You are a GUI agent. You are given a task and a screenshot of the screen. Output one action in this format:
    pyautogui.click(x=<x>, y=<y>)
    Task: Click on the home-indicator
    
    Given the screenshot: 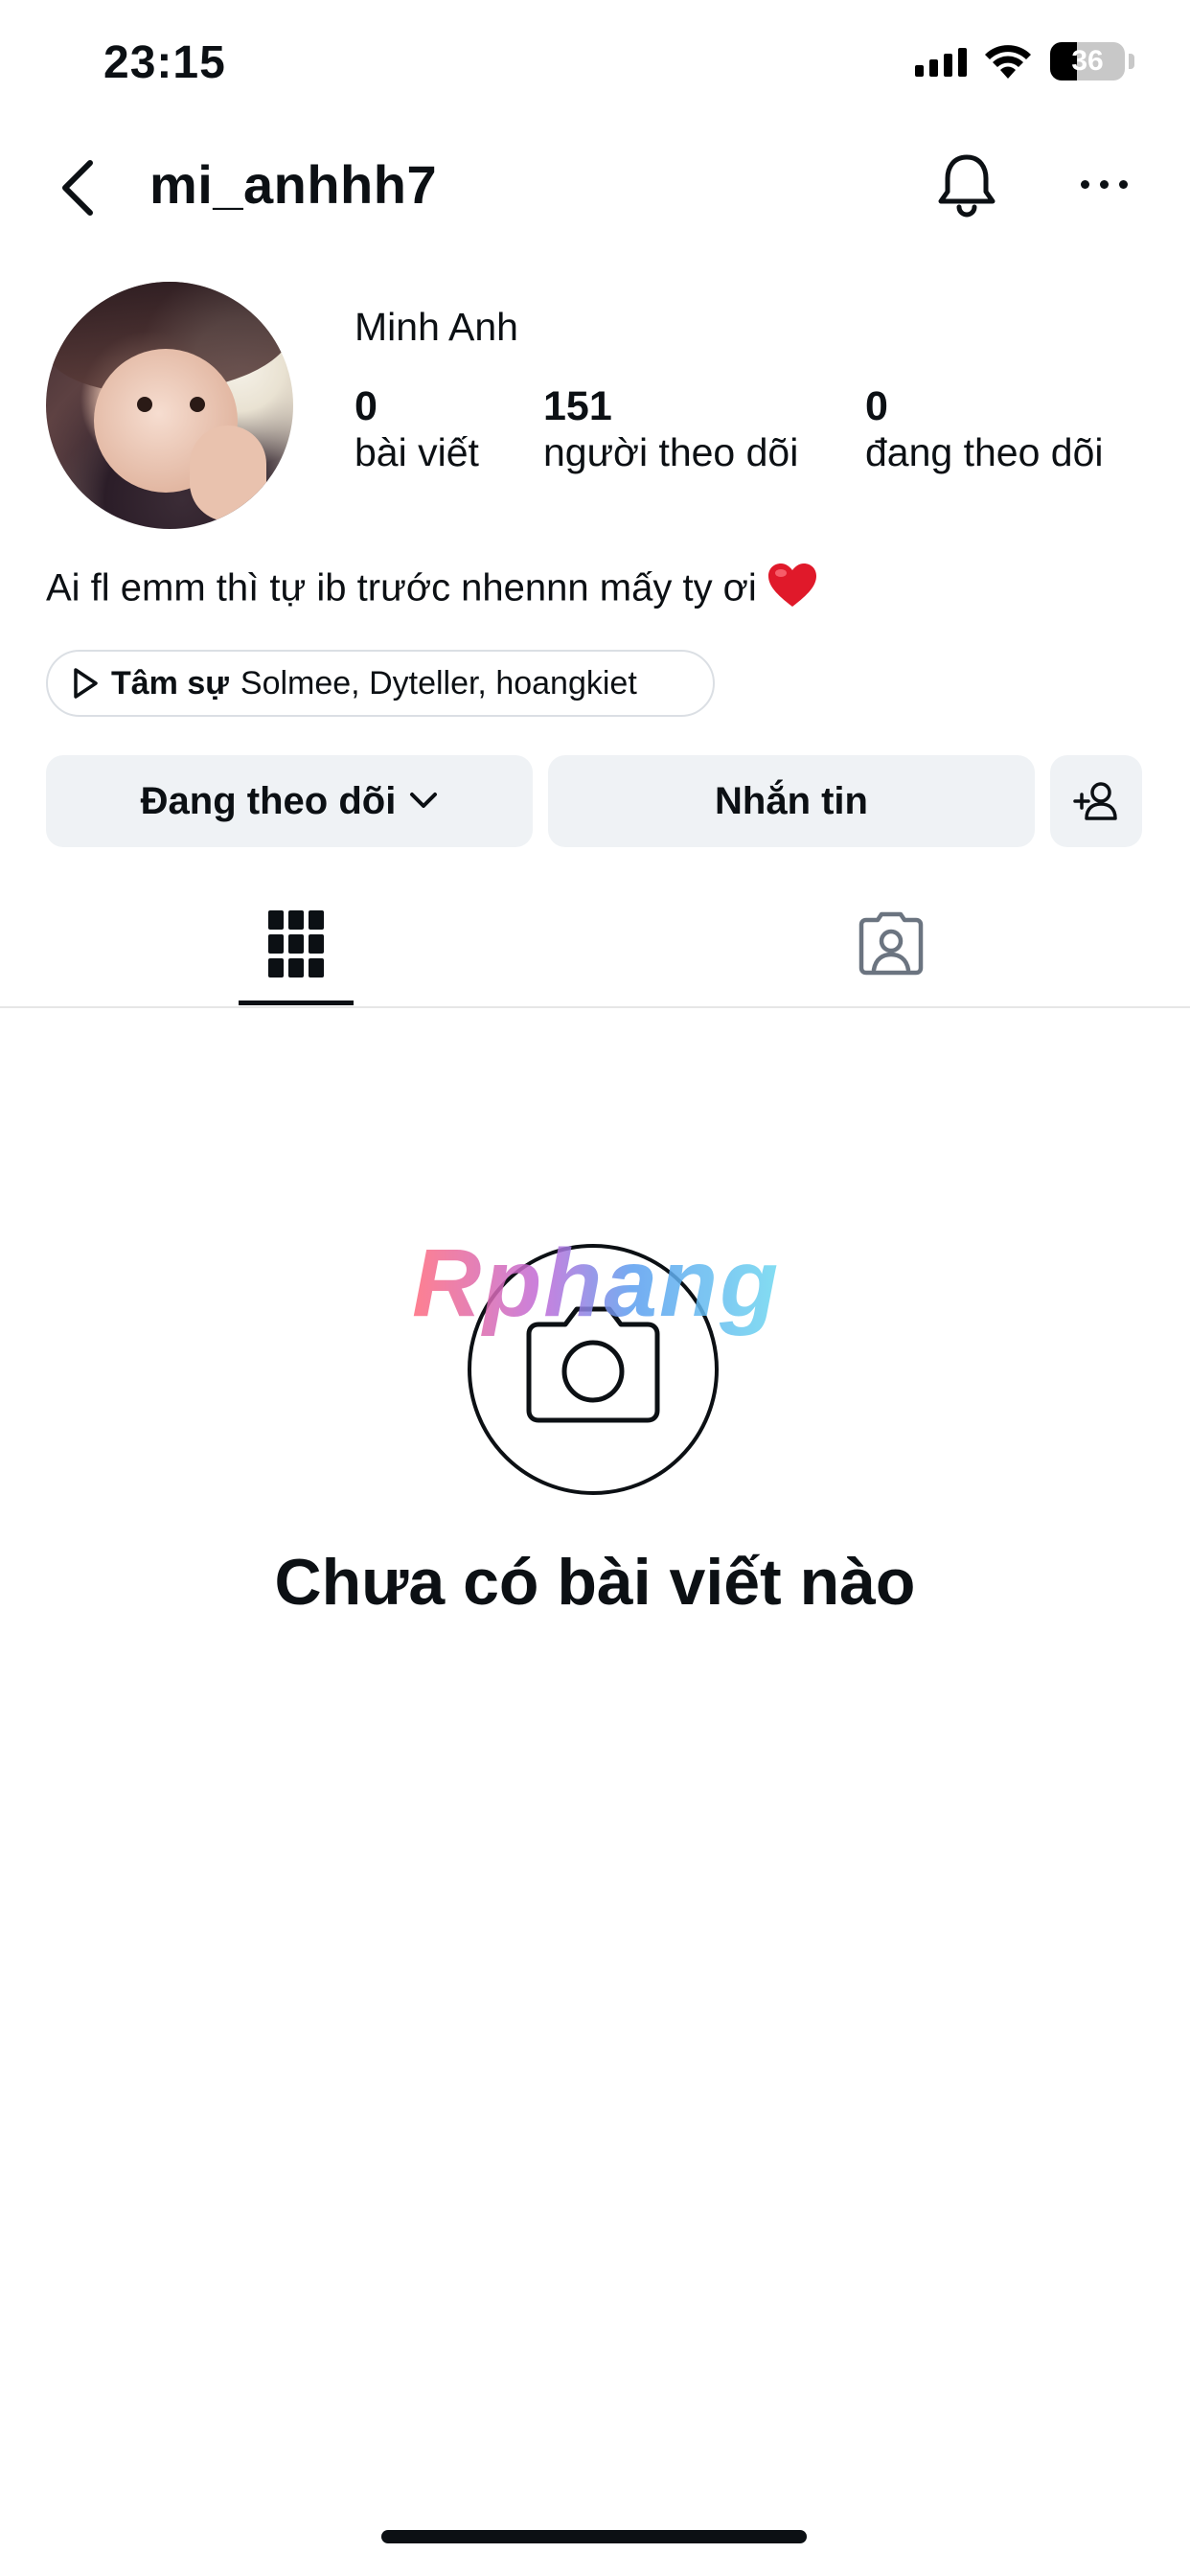 What is the action you would take?
    pyautogui.click(x=594, y=2536)
    